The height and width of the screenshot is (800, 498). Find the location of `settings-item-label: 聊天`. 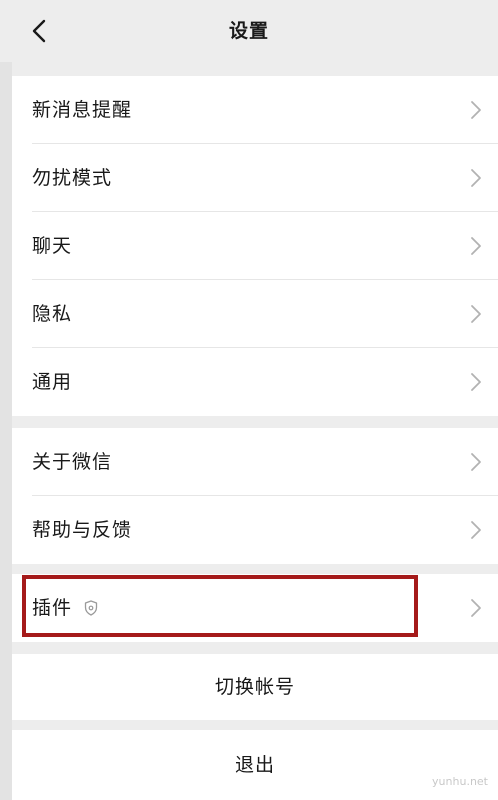

settings-item-label: 聊天 is located at coordinates (52, 246).